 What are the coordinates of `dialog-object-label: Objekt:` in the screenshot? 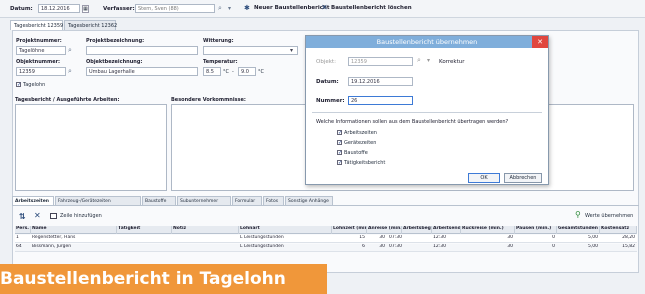 It's located at (326, 62).